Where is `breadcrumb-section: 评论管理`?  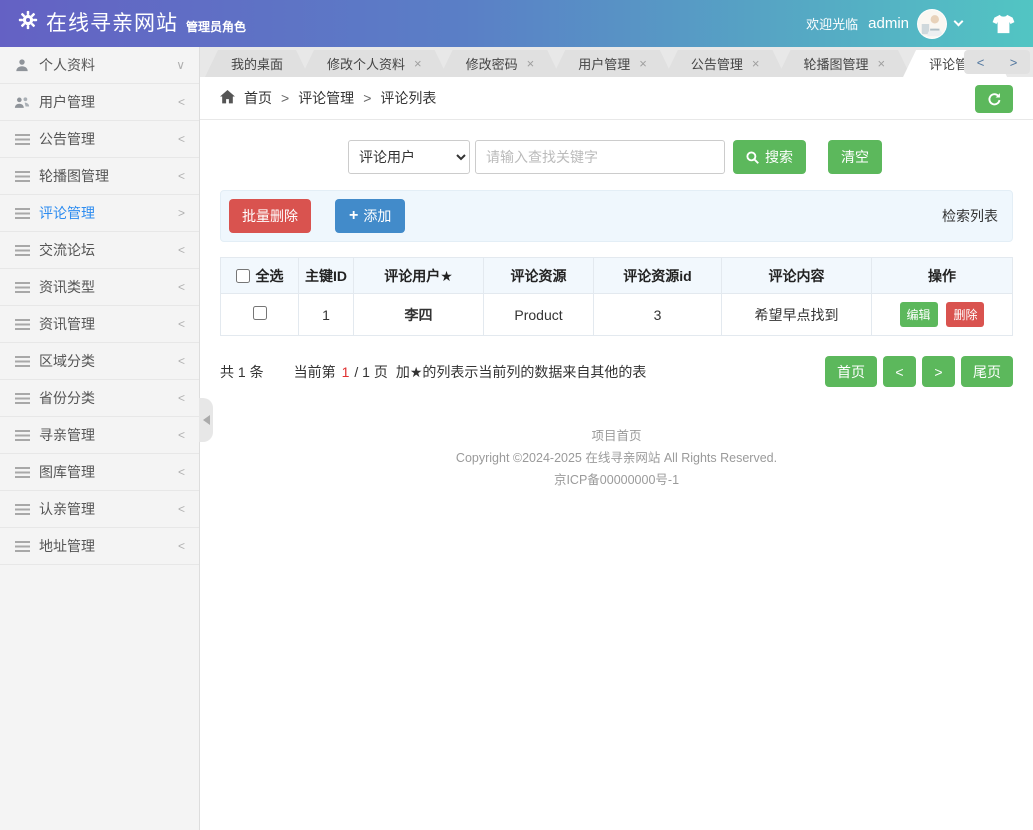 breadcrumb-section: 评论管理 is located at coordinates (326, 98).